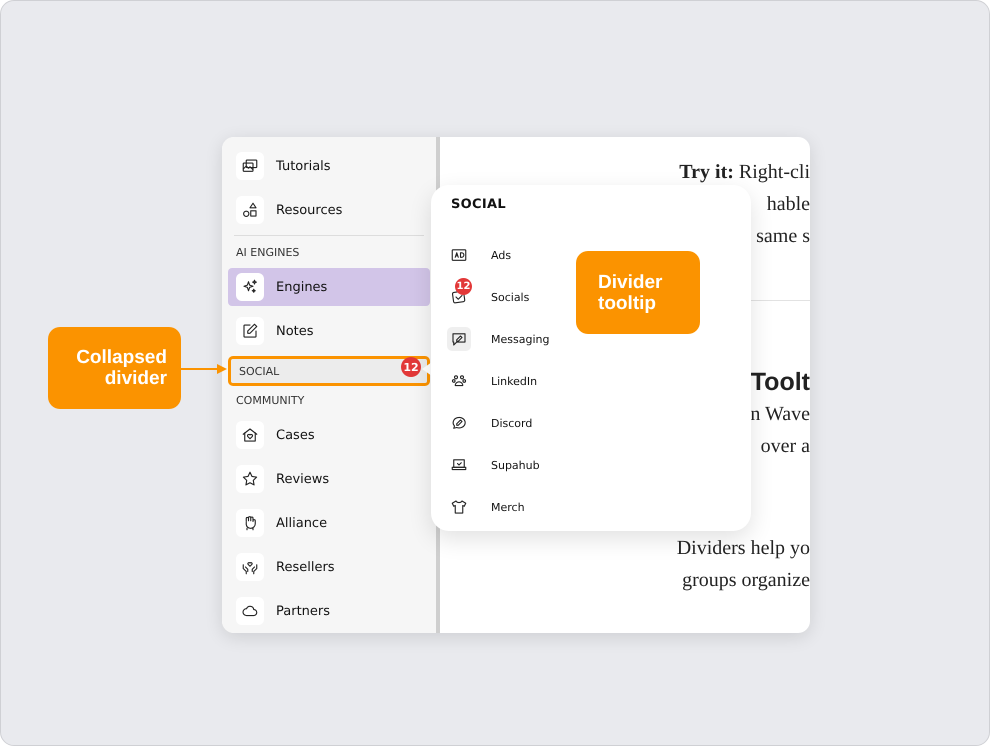 Image resolution: width=990 pixels, height=746 pixels. What do you see at coordinates (267, 253) in the screenshot?
I see `section-header: AI ENGINES` at bounding box center [267, 253].